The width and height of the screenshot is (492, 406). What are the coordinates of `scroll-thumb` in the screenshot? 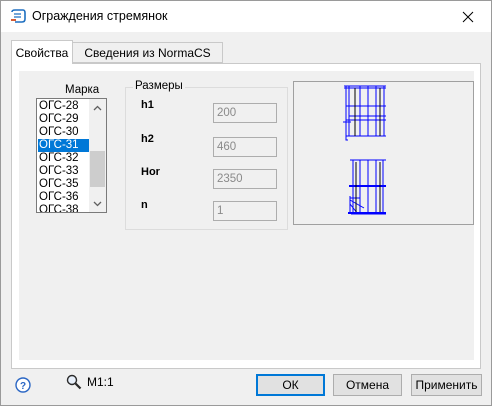 It's located at (97, 169).